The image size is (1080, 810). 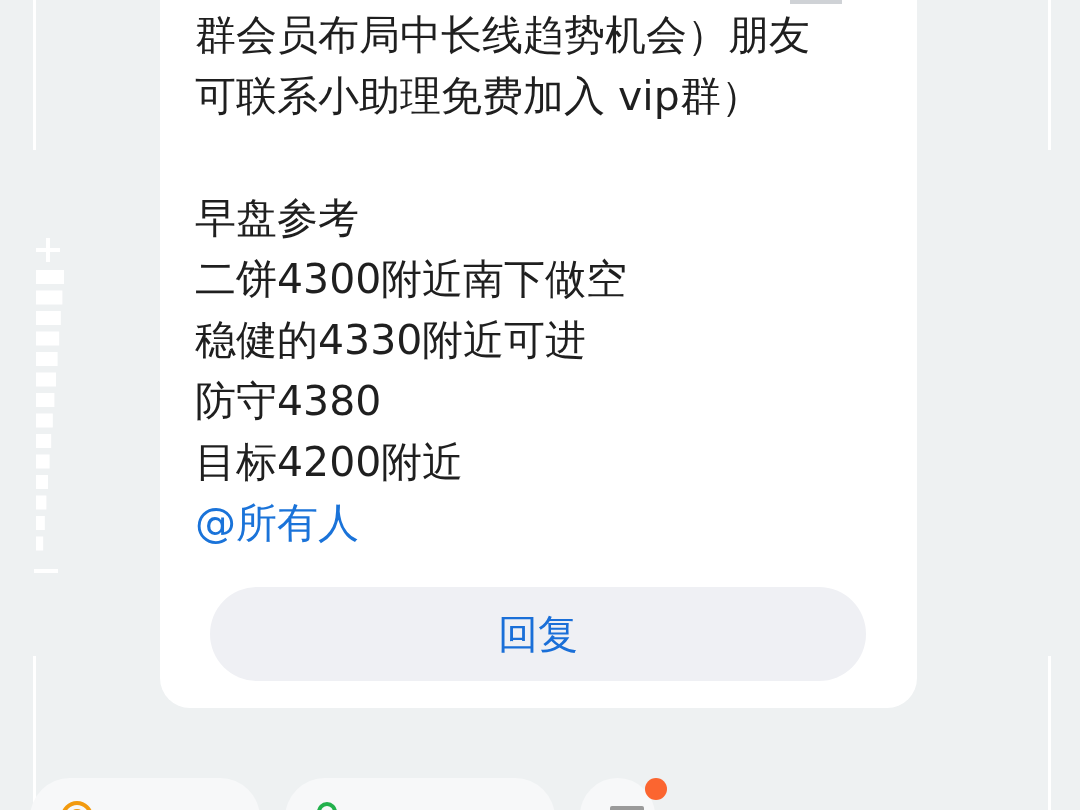 I want to click on mention-link: @所有人, so click(x=531, y=523).